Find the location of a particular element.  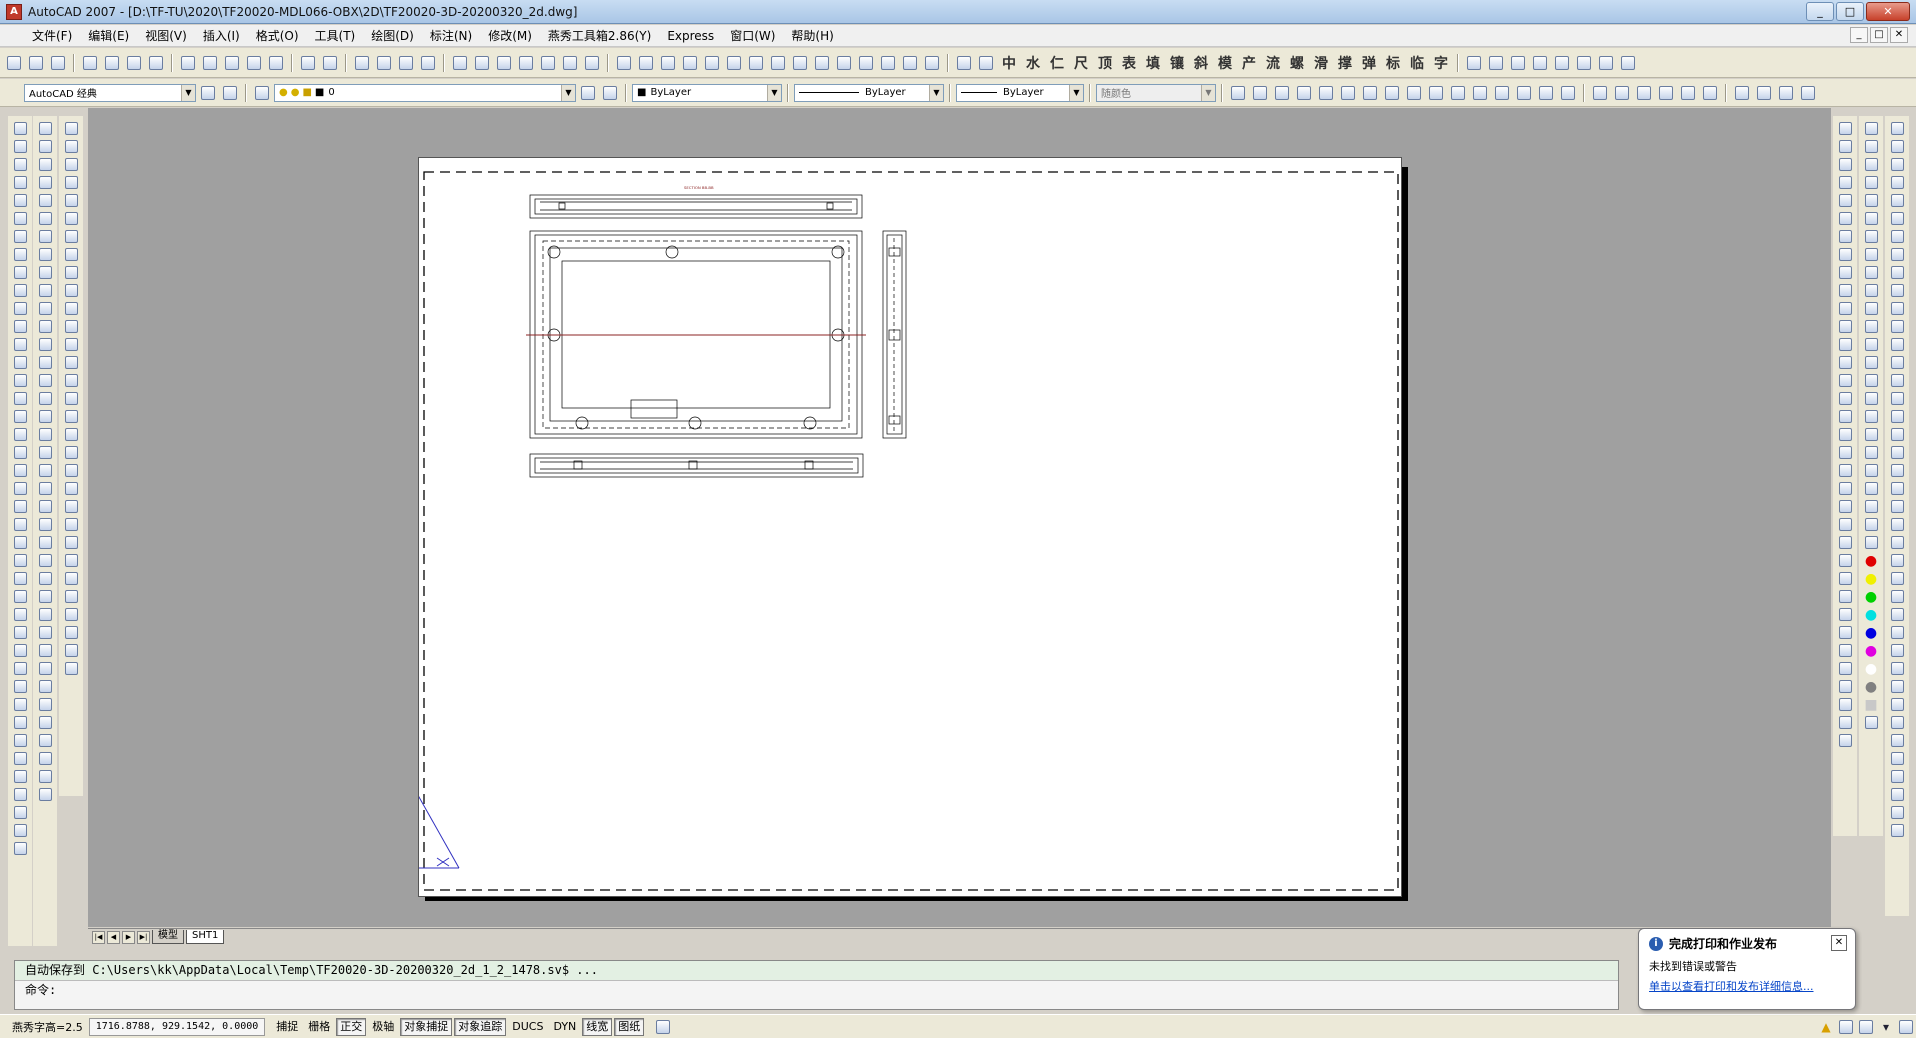

fillet-icon is located at coordinates (71, 398).